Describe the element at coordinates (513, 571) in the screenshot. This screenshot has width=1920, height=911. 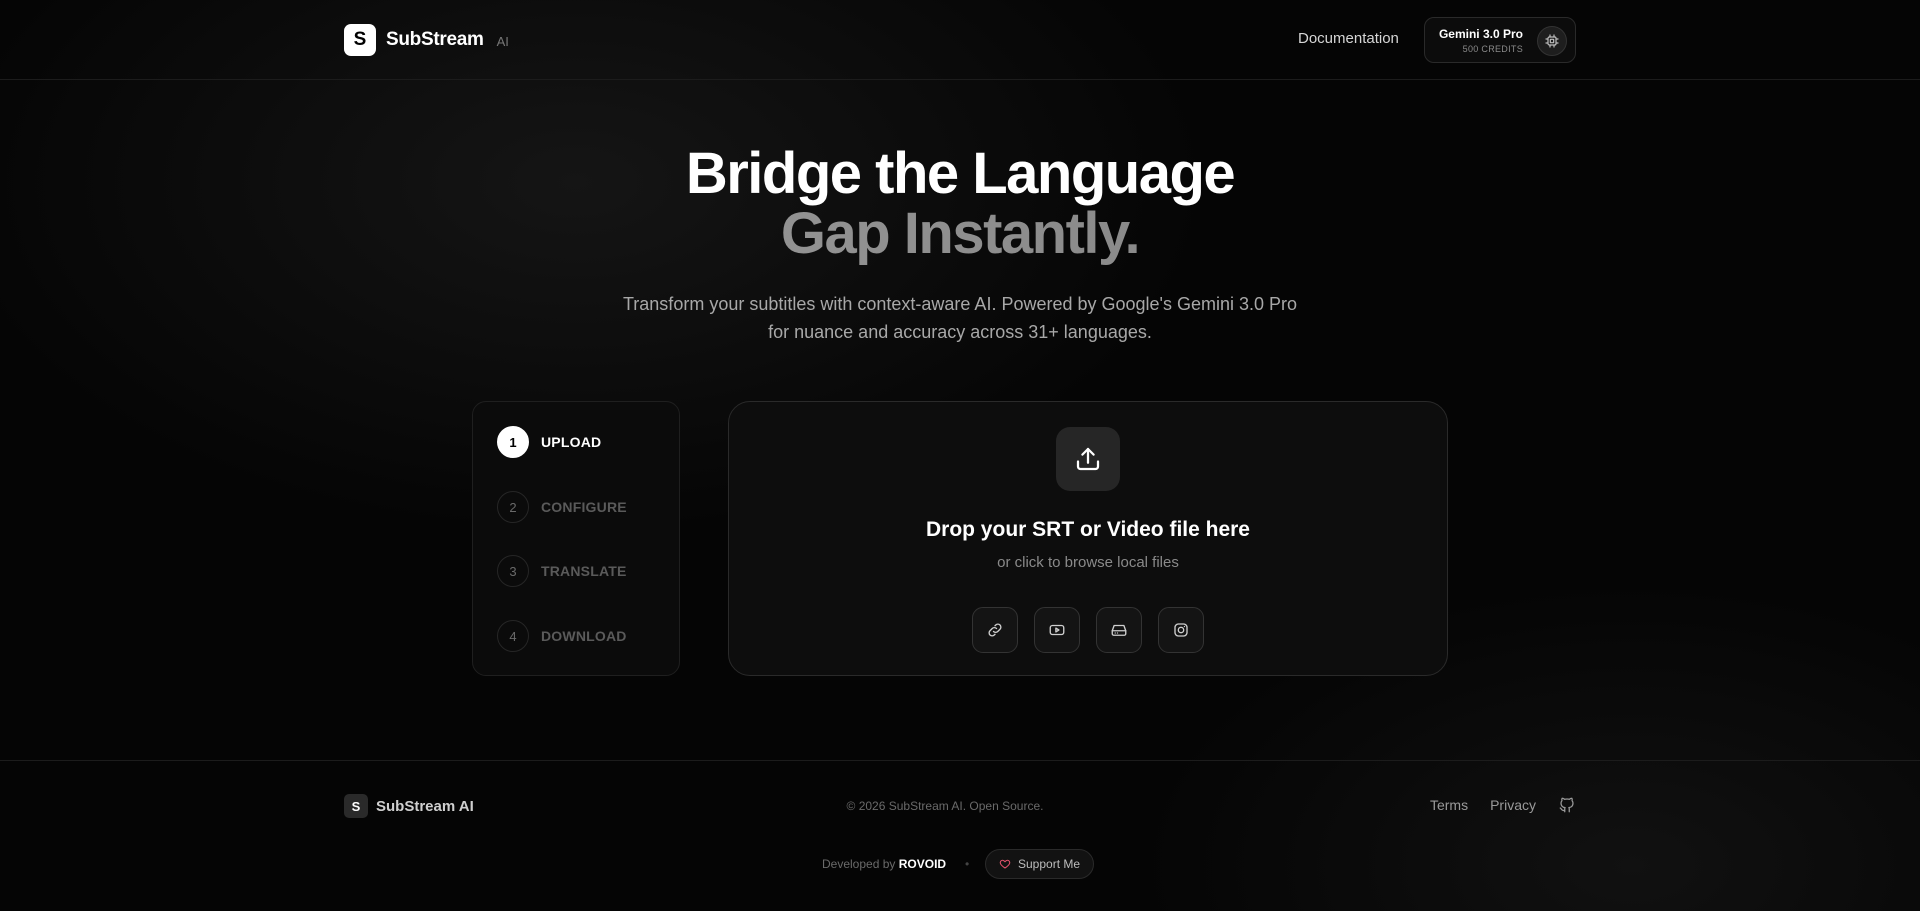
I see `step-number: 3` at that location.